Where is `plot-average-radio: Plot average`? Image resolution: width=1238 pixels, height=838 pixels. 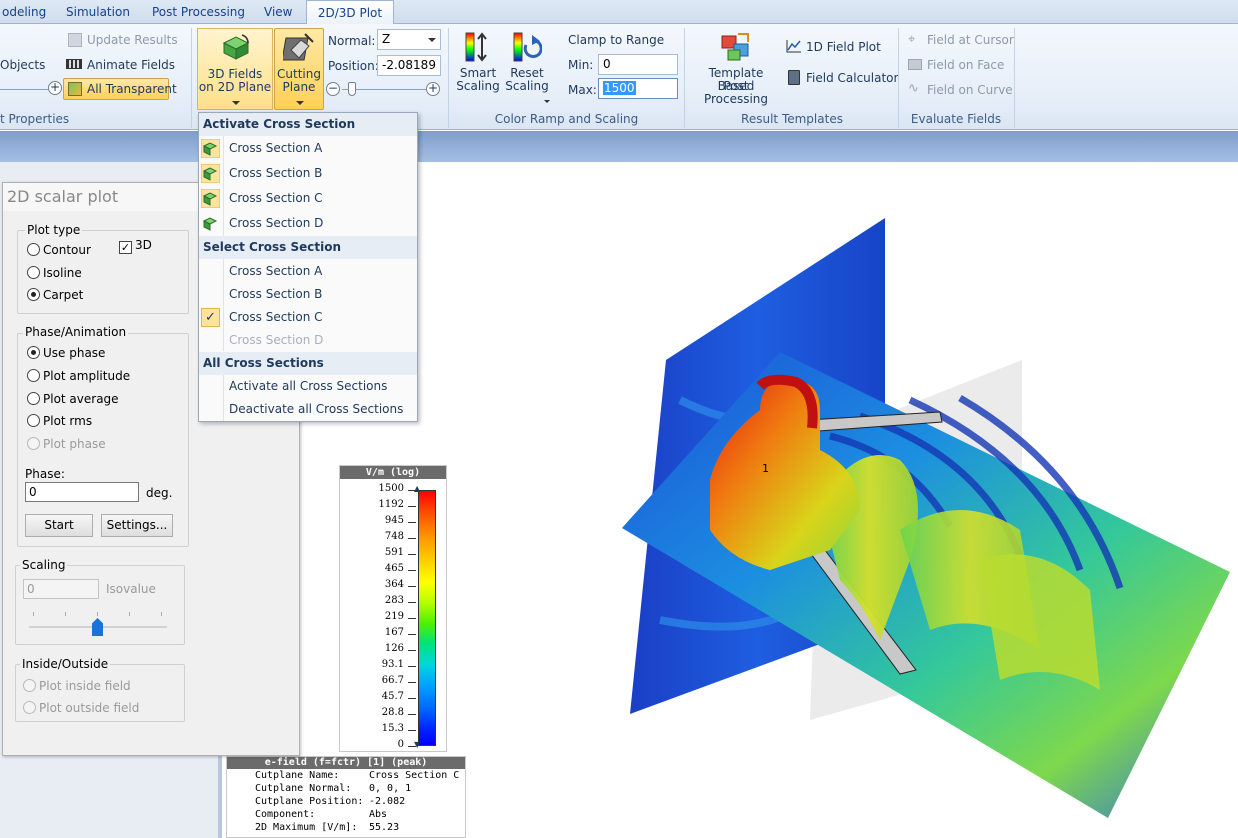
plot-average-radio: Plot average is located at coordinates (73, 399).